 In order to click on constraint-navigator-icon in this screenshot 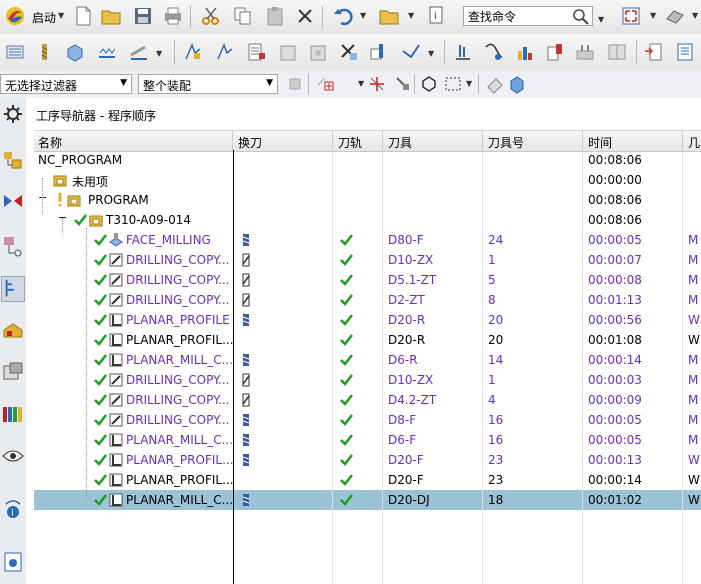, I will do `click(13, 203)`.